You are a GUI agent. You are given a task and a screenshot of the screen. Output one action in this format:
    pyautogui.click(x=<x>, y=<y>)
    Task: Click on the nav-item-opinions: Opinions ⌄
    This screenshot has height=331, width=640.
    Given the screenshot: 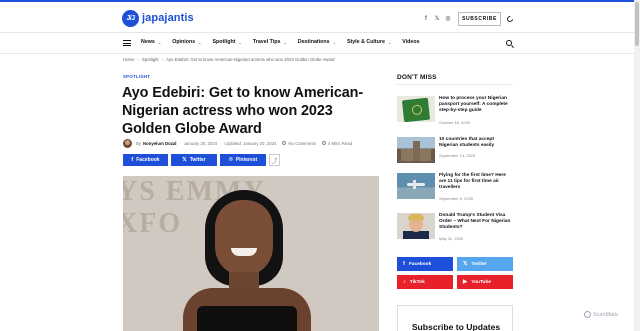 What is the action you would take?
    pyautogui.click(x=186, y=42)
    